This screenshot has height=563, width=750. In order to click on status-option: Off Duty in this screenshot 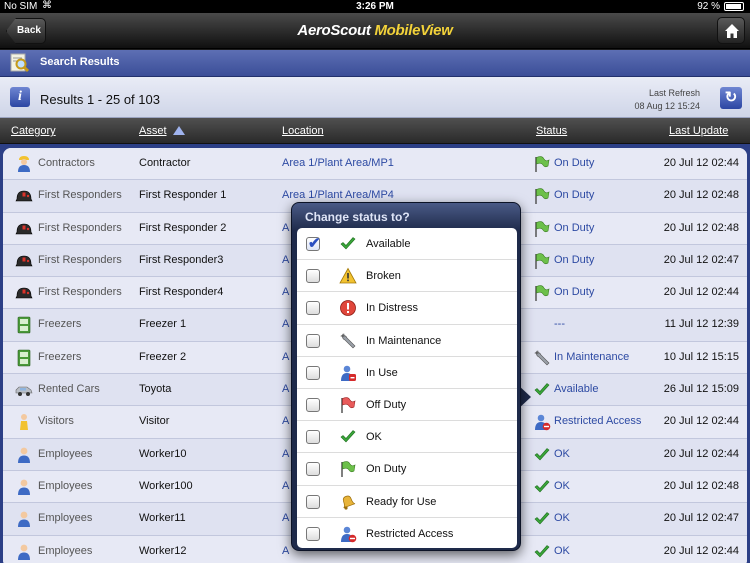, I will do `click(407, 405)`.